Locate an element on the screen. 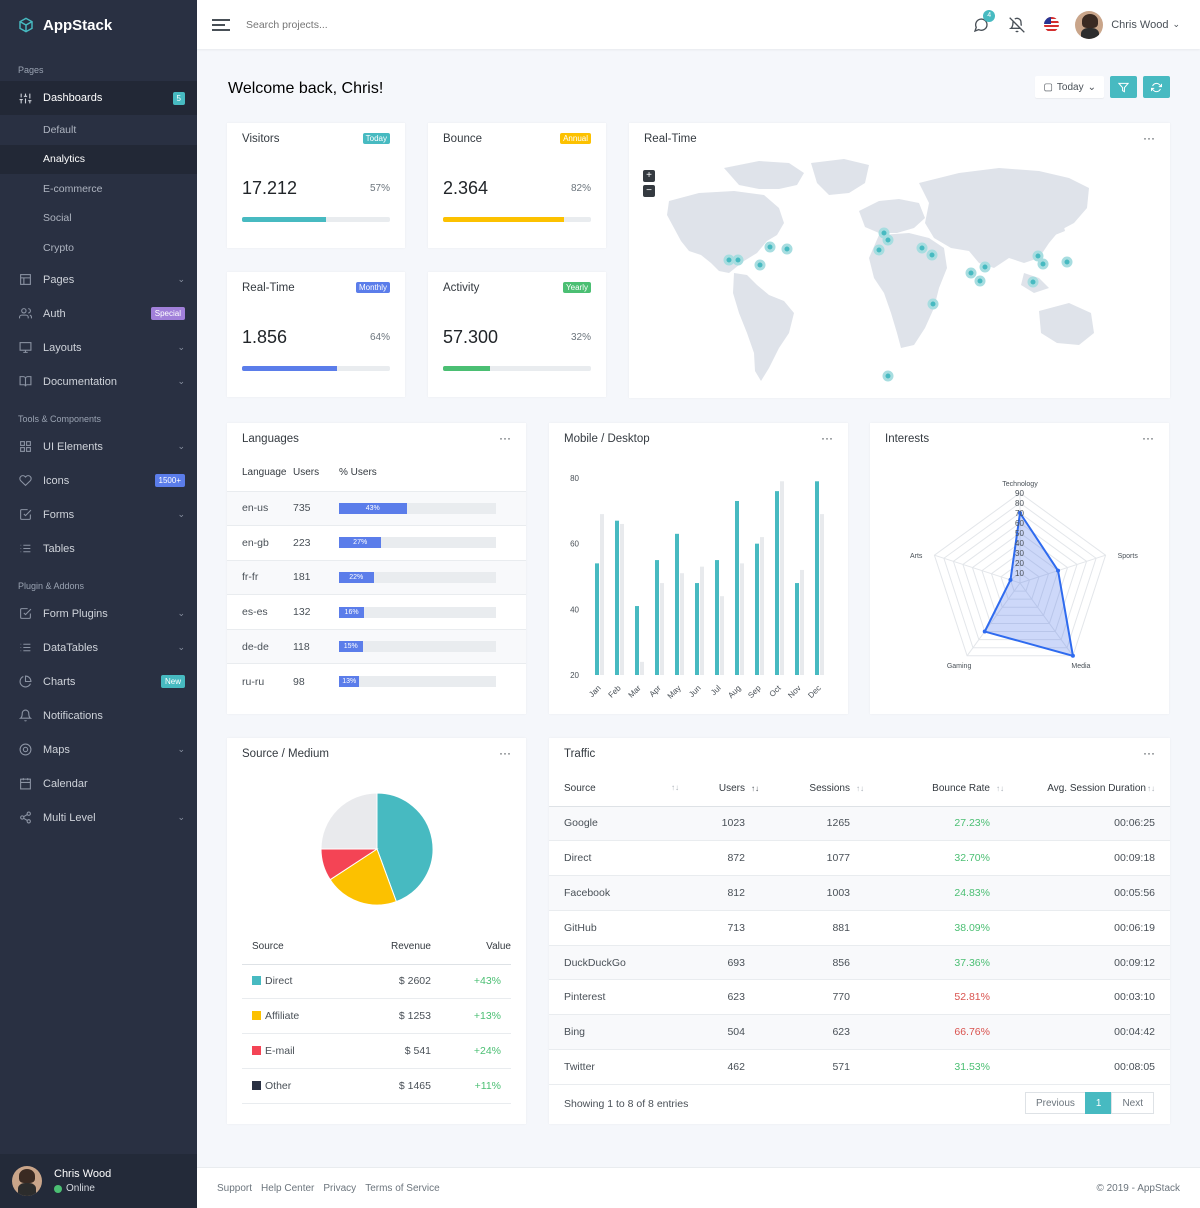  col-header-duration: Avg. Session Duration↑↓ is located at coordinates (1087, 789).